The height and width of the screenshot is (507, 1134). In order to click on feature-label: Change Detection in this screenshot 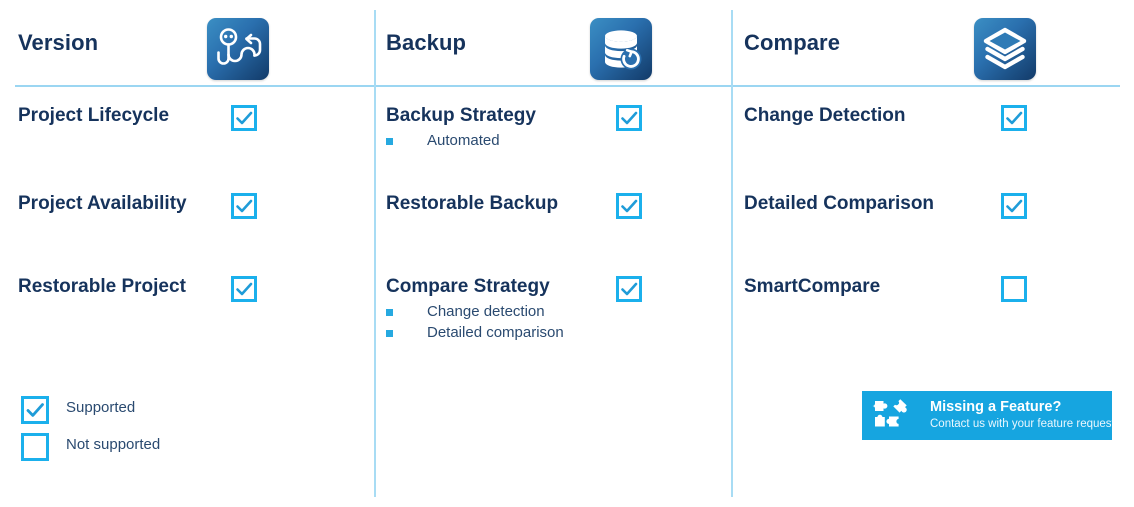, I will do `click(825, 115)`.